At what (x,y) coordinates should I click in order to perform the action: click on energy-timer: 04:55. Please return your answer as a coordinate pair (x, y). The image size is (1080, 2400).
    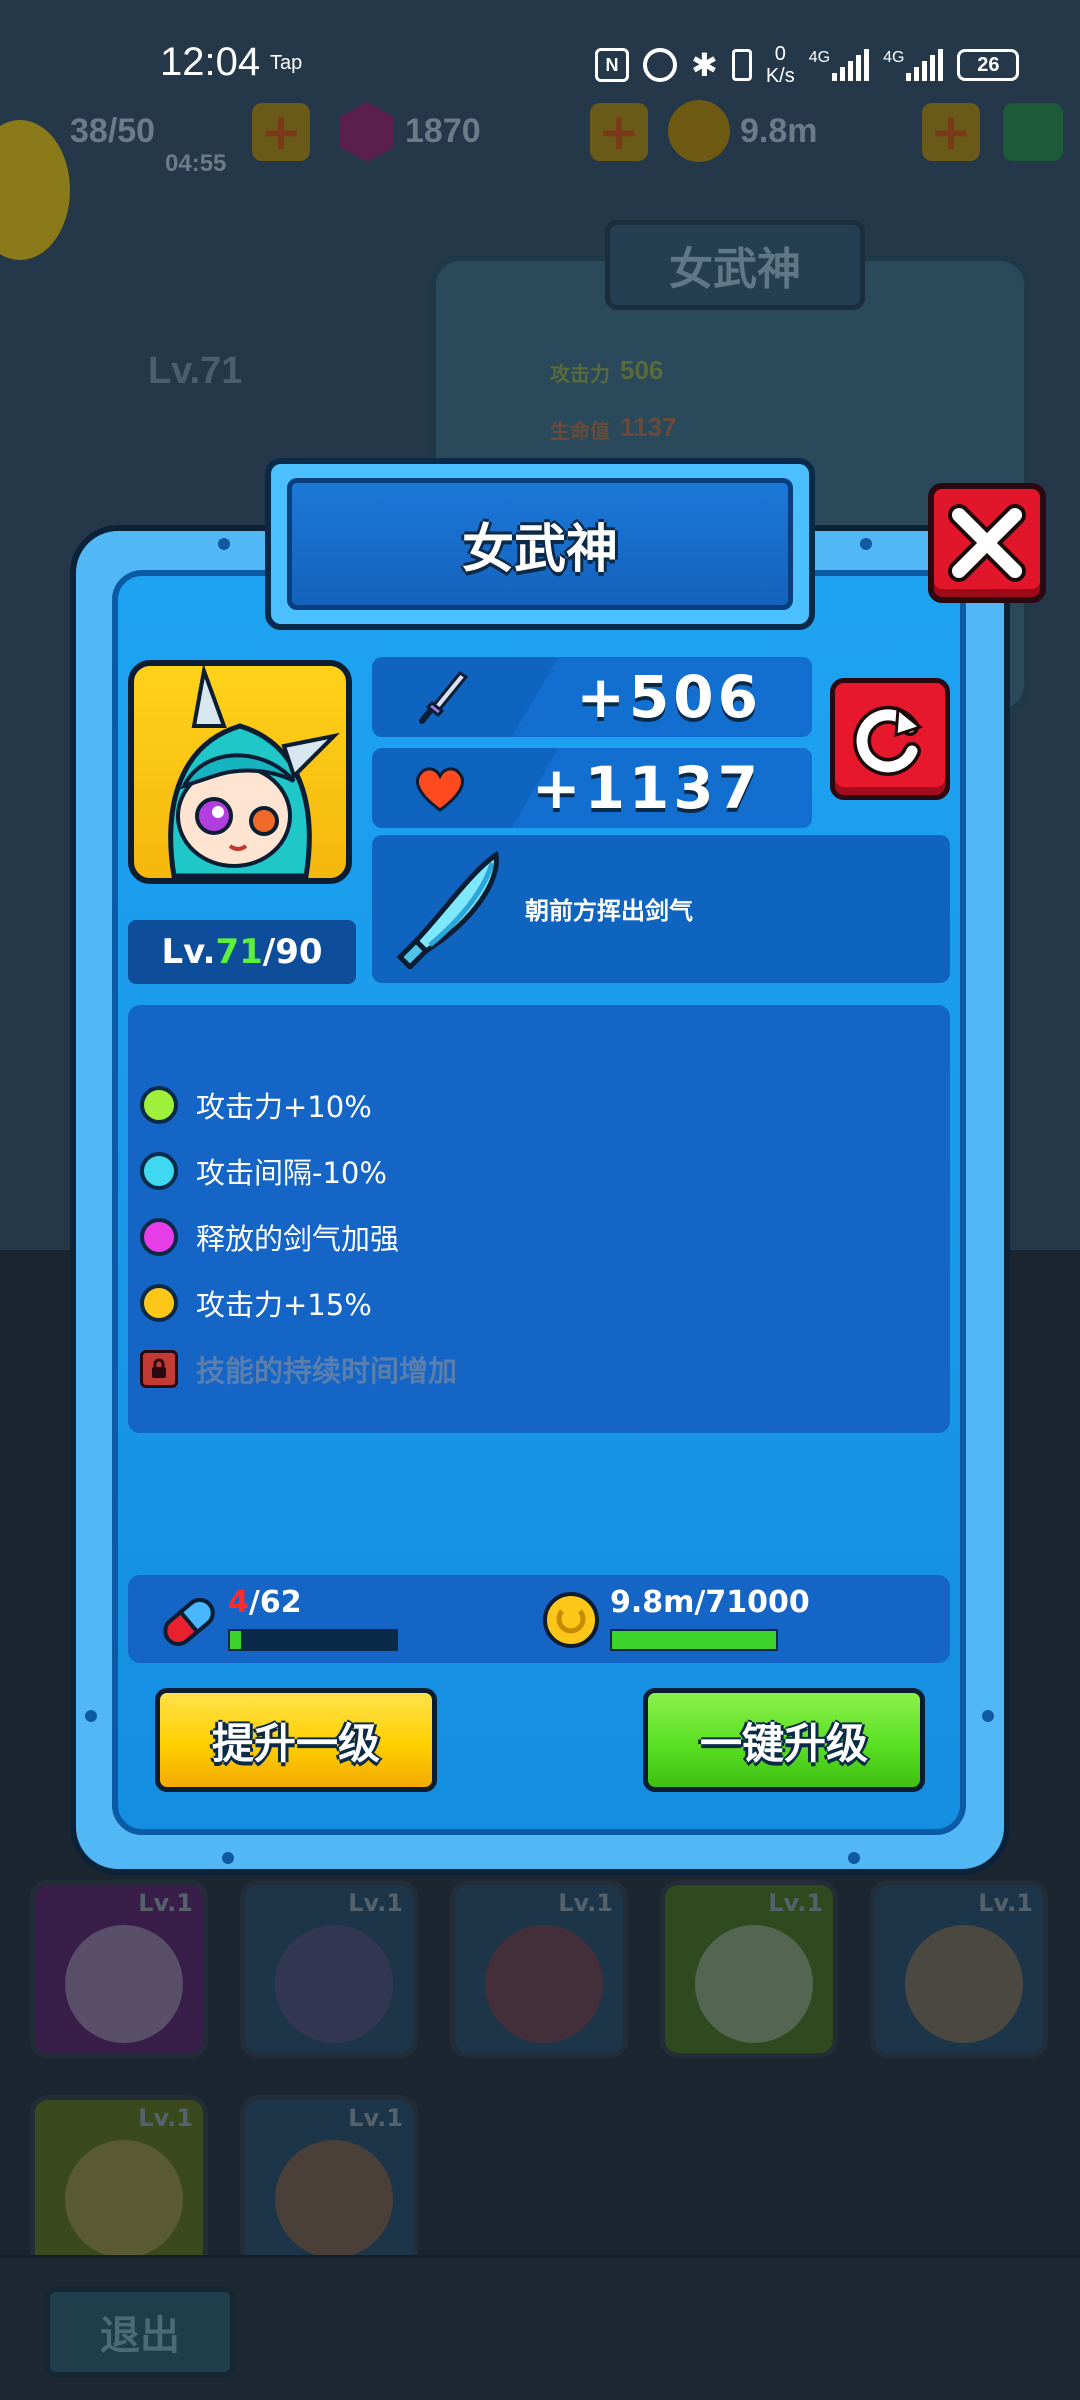
    Looking at the image, I should click on (196, 163).